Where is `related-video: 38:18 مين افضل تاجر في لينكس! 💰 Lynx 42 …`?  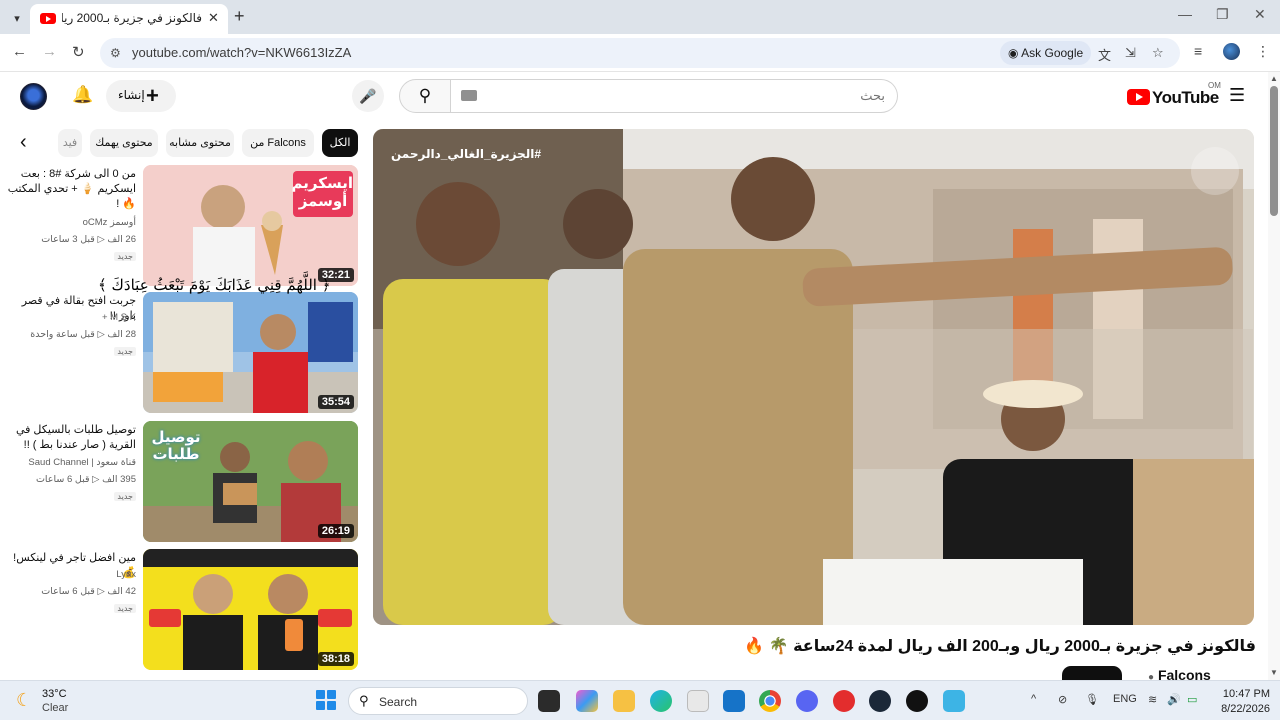
related-video: 38:18 مين افضل تاجر في لينكس! 💰 Lynx 42 … is located at coordinates (180, 610).